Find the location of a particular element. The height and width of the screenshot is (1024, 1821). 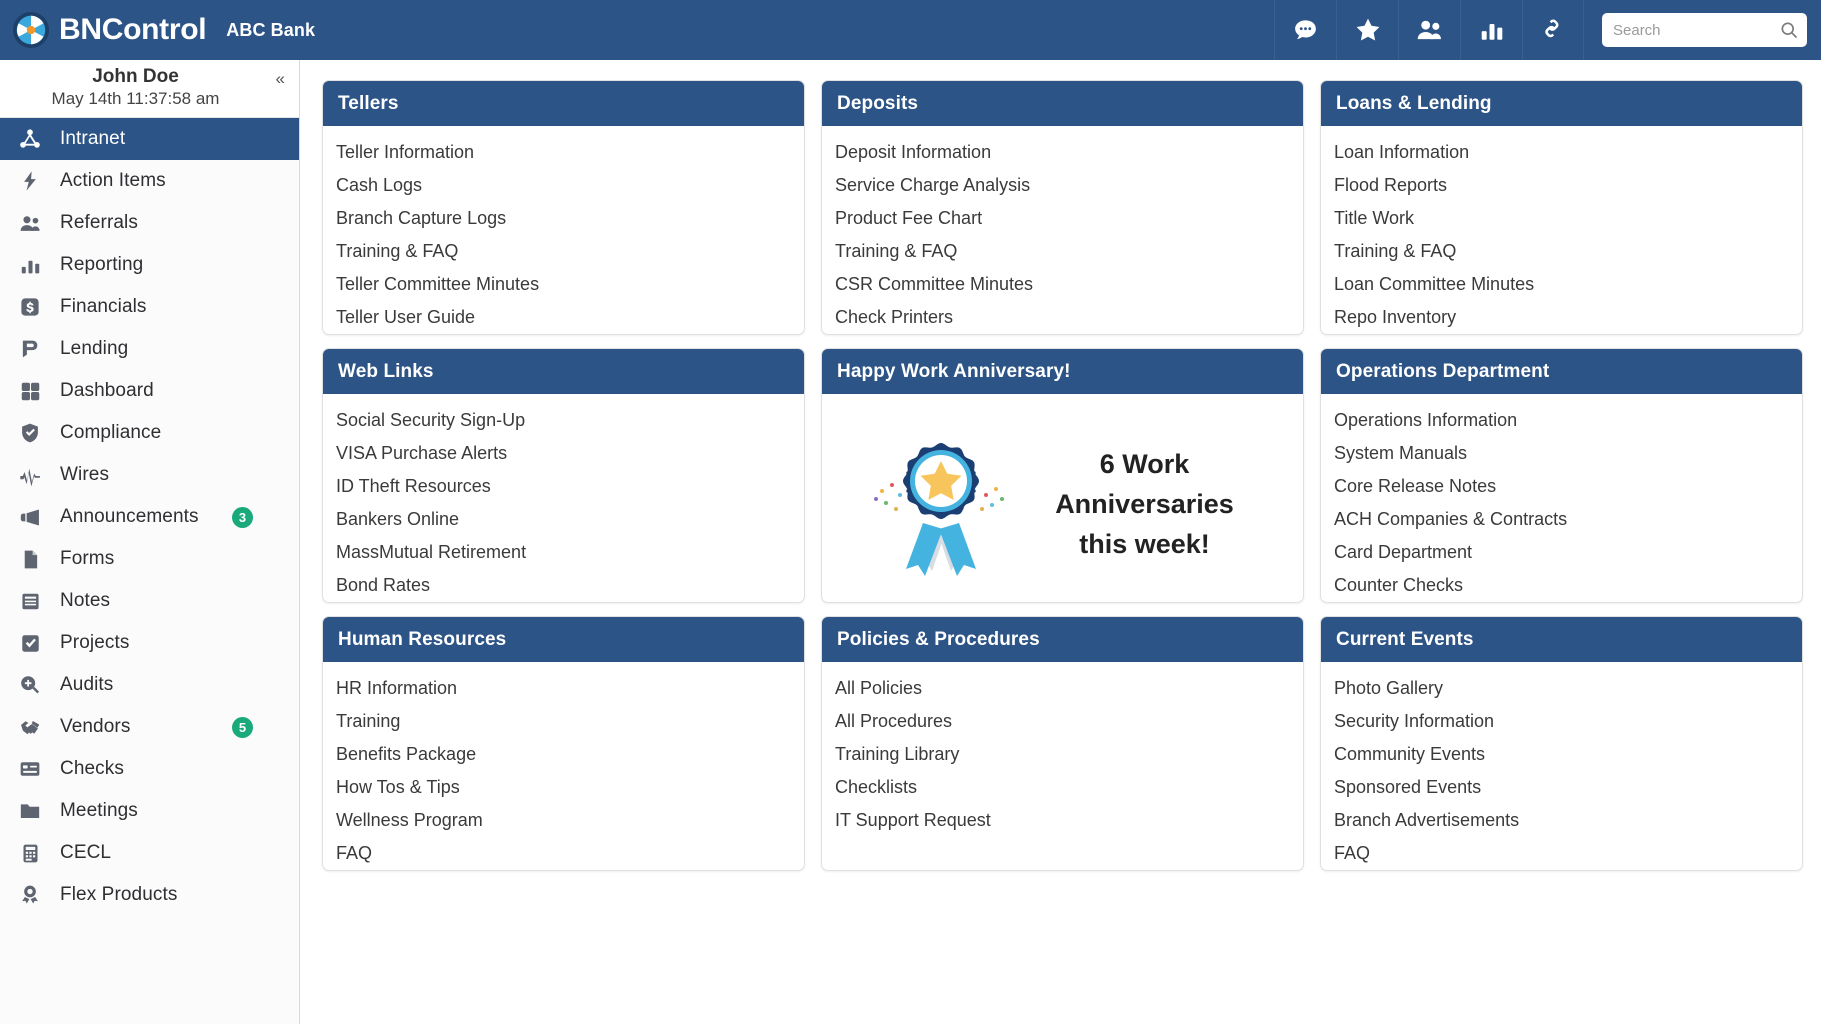

brand: BNControl ABC Bank is located at coordinates (157, 30).